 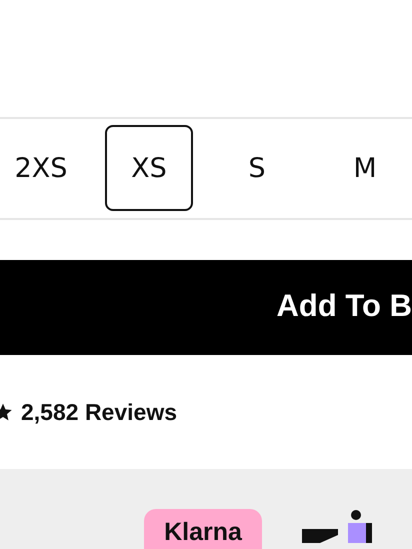 What do you see at coordinates (203, 529) in the screenshot?
I see `klarna-badge: Klarna` at bounding box center [203, 529].